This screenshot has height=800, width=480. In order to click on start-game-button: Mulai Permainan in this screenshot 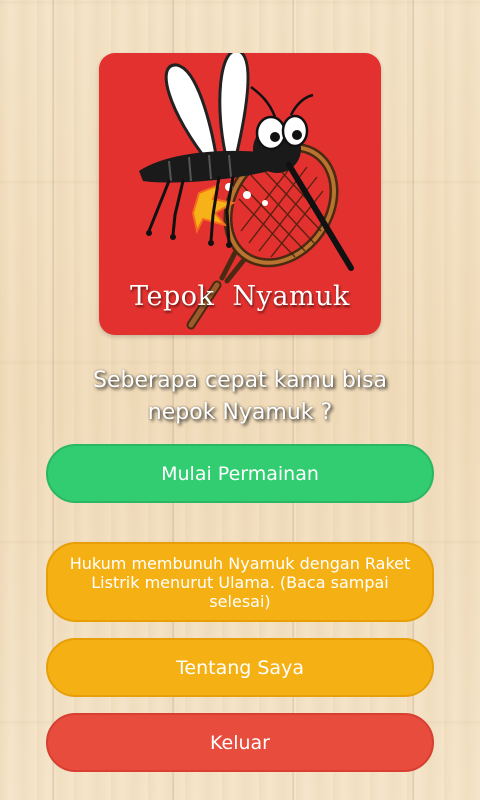, I will do `click(240, 473)`.